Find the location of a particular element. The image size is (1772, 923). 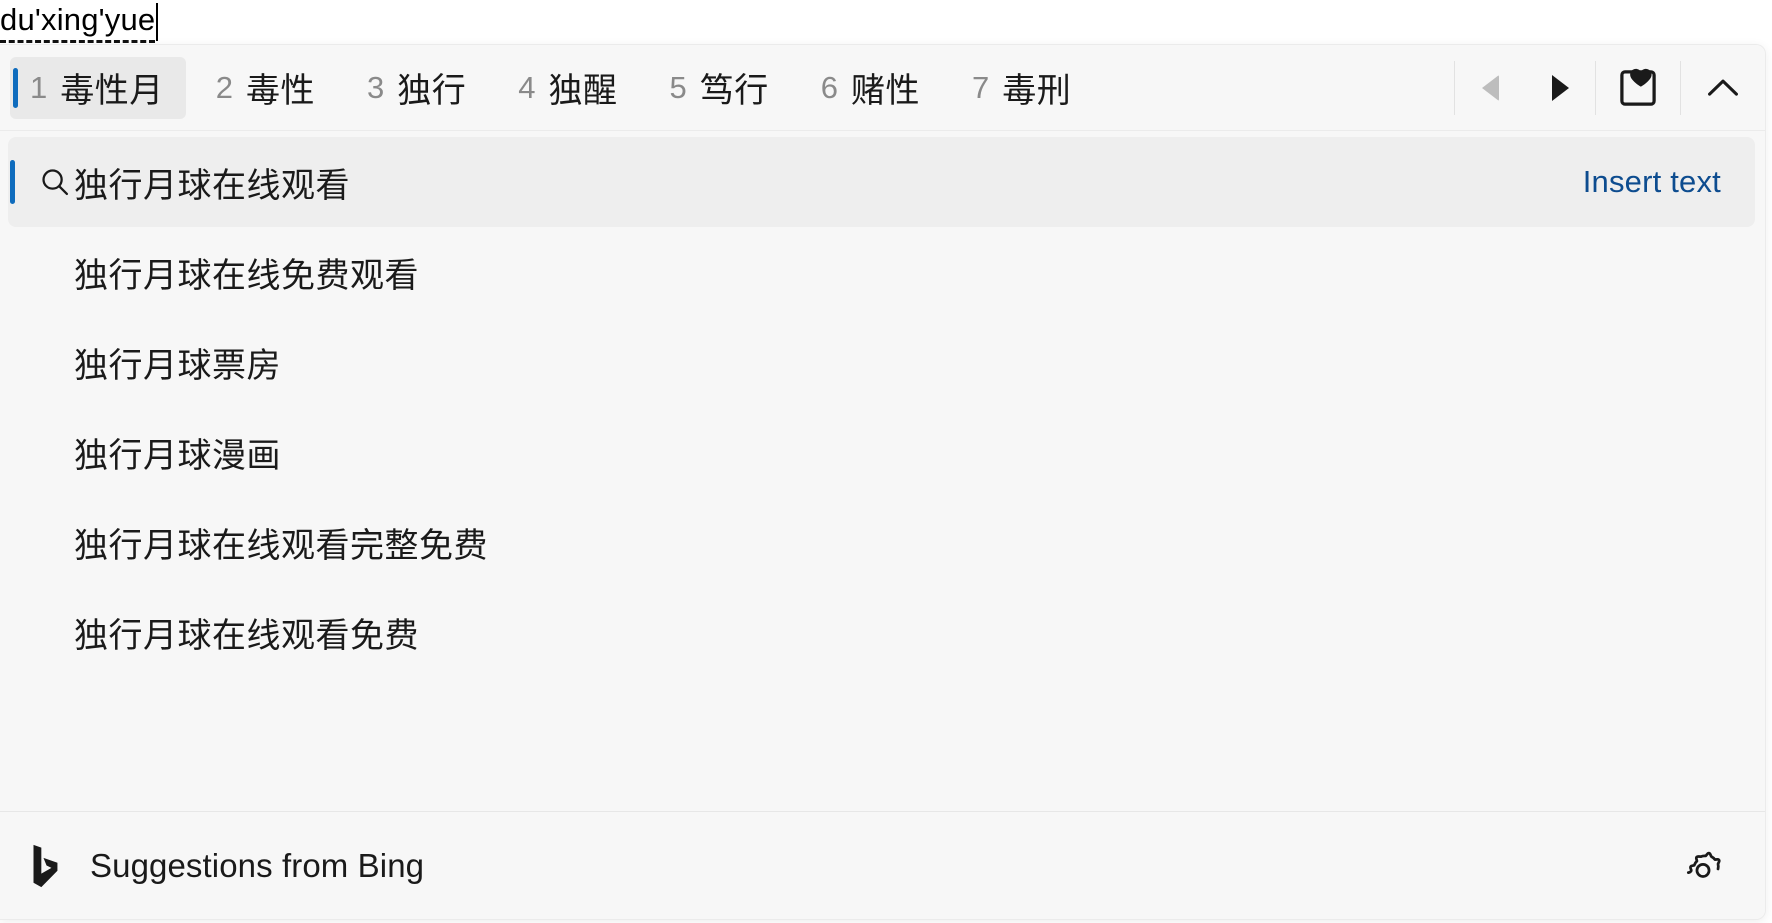

candidate-text: 笃行 is located at coordinates (734, 91).